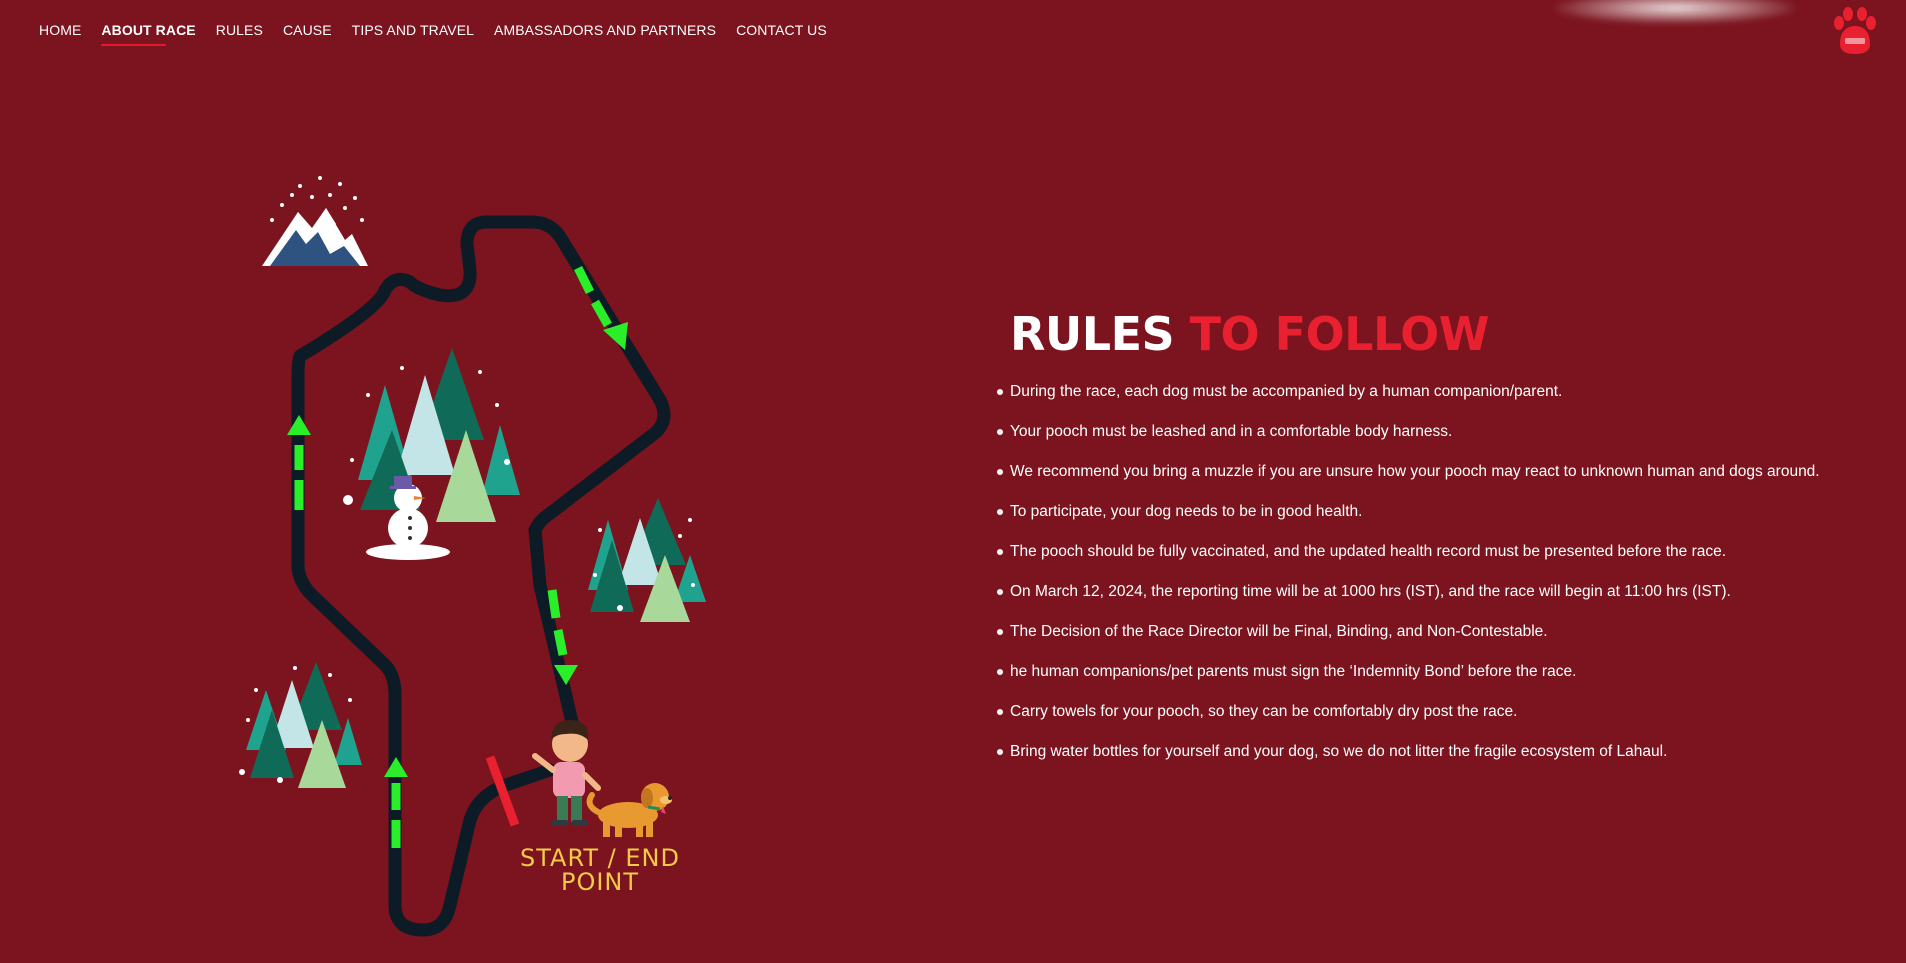  I want to click on rules-title: RULES TO FOLLOW, so click(1450, 334).